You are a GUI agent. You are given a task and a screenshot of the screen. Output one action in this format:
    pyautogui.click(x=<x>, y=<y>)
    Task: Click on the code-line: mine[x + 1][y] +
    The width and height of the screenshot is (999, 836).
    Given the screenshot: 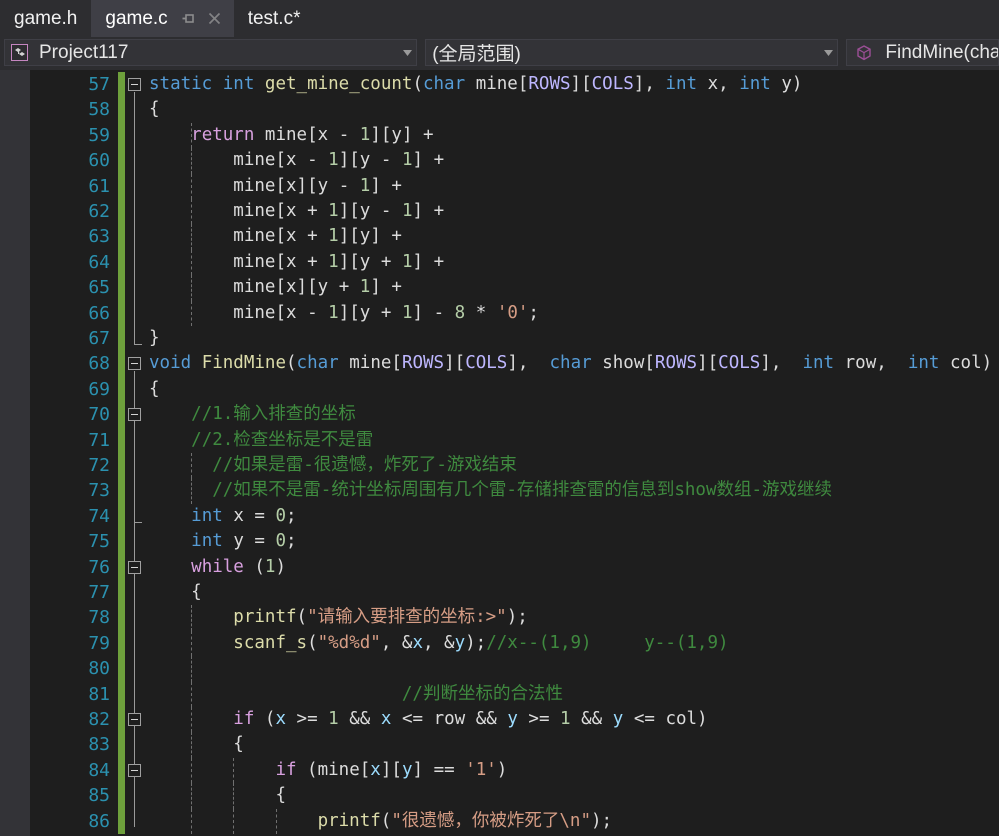 What is the action you would take?
    pyautogui.click(x=281, y=236)
    